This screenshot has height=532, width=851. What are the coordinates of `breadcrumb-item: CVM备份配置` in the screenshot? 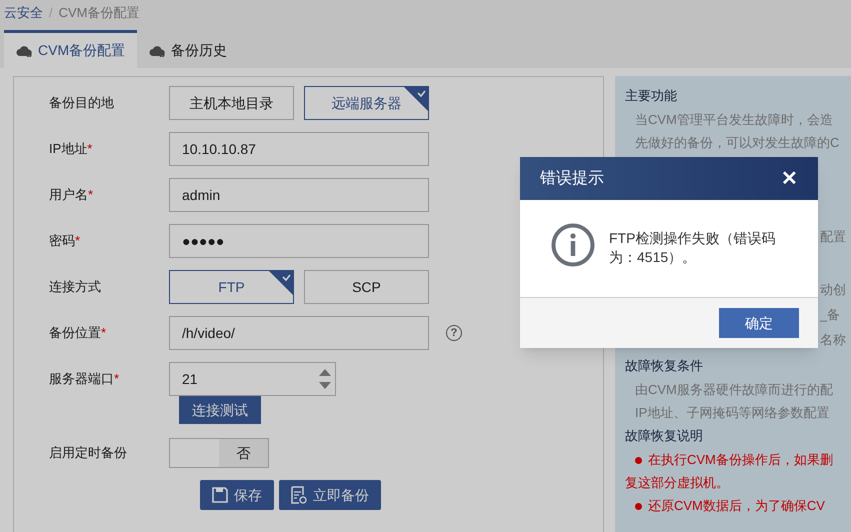 It's located at (99, 13).